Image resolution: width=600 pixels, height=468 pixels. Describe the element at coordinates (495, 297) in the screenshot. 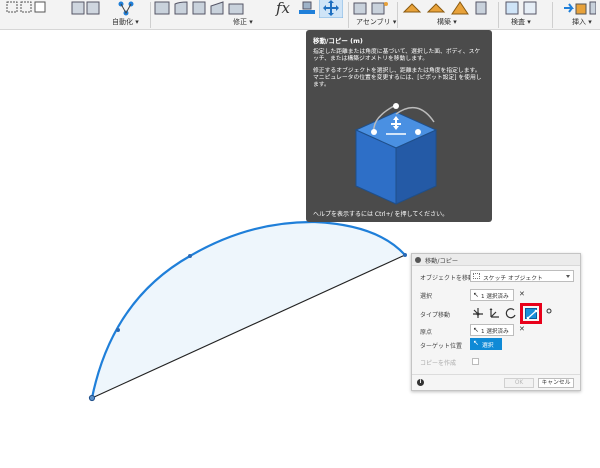

I see `selection-count: 1 選択済み` at that location.